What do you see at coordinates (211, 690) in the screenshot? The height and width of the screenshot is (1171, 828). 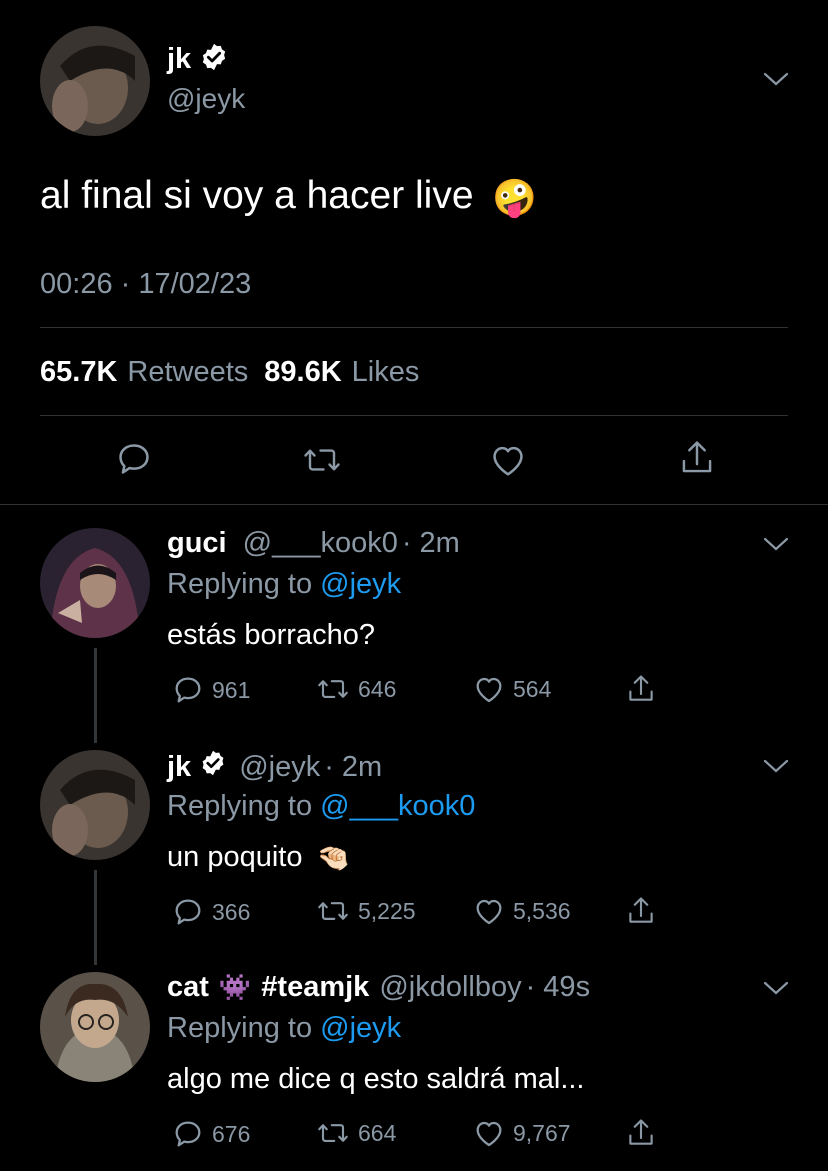 I see `reply-button: 961` at bounding box center [211, 690].